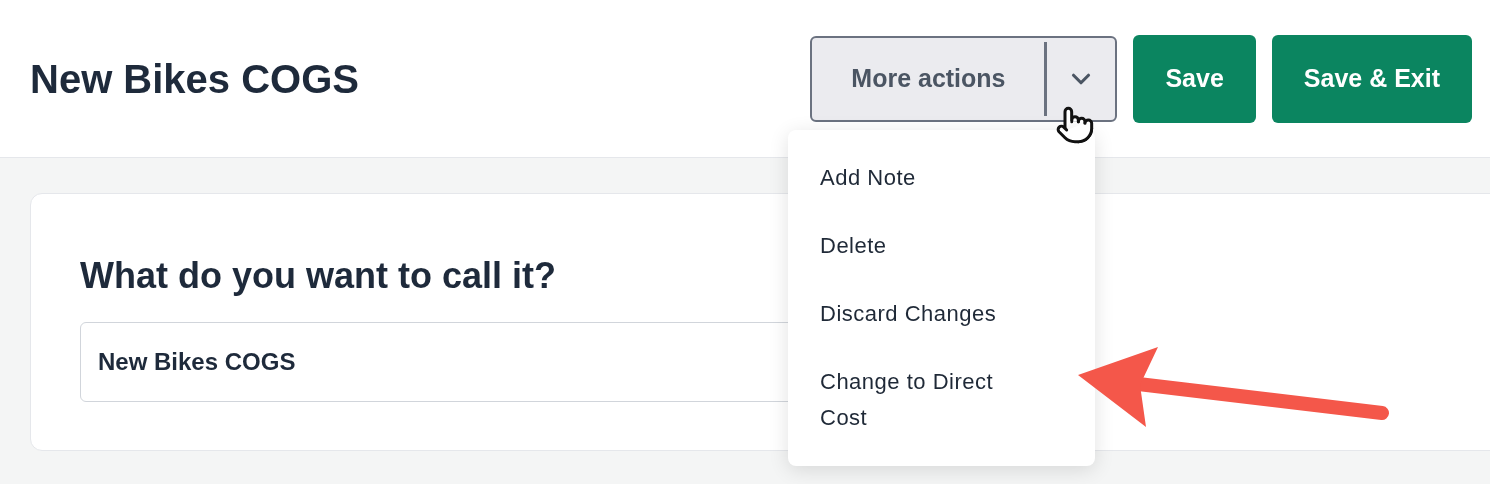 The height and width of the screenshot is (484, 1490). Describe the element at coordinates (928, 79) in the screenshot. I see `more-actions-label: More actions` at that location.